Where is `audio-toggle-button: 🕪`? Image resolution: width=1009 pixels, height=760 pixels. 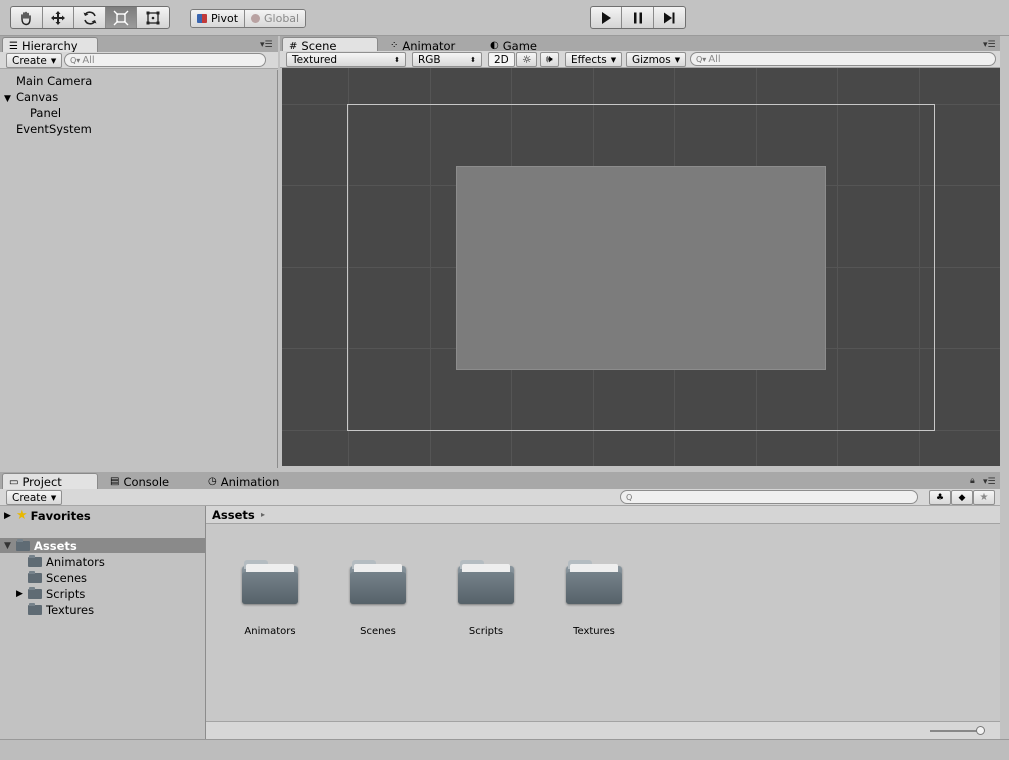
audio-toggle-button: 🕪 is located at coordinates (549, 59).